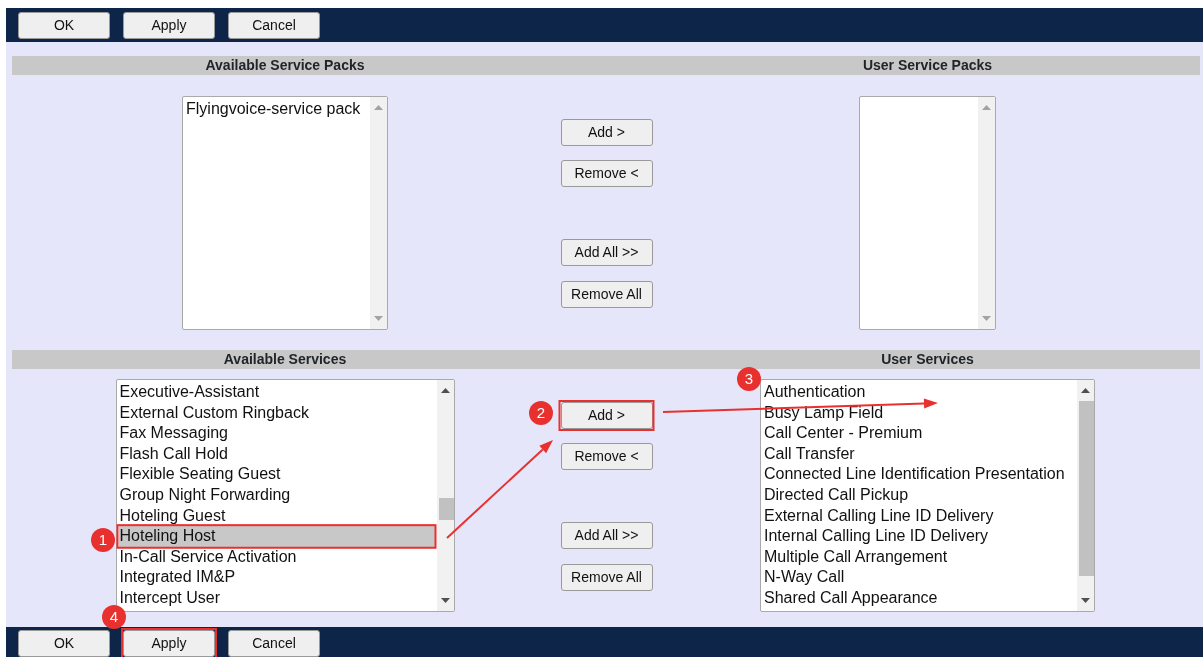 The width and height of the screenshot is (1203, 657). What do you see at coordinates (919, 495) in the screenshot?
I see `list-item: Directed Call Pickup` at bounding box center [919, 495].